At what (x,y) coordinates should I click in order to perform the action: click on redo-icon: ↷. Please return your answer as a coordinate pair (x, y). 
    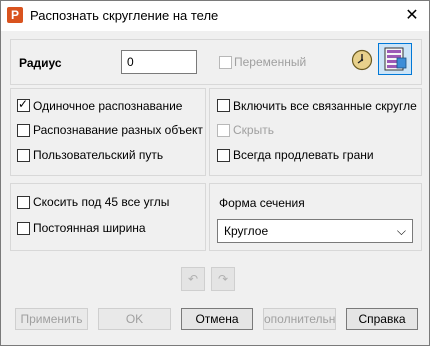
    Looking at the image, I should click on (223, 279).